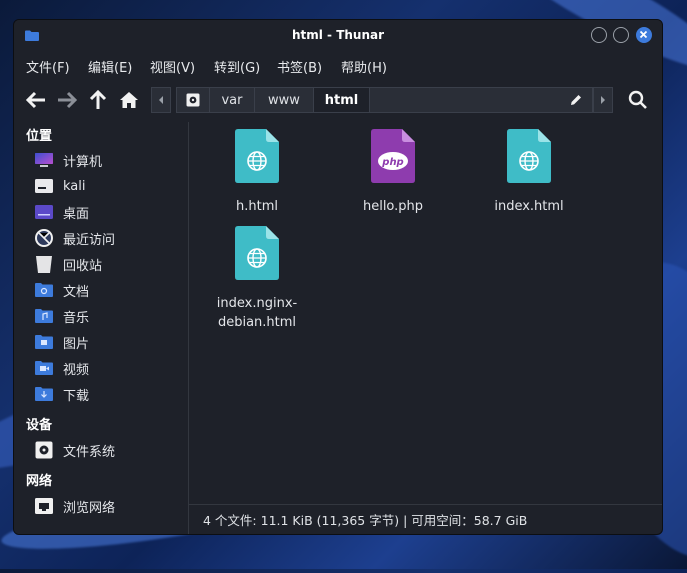 The height and width of the screenshot is (573, 687). What do you see at coordinates (364, 66) in the screenshot?
I see `menu-help: 帮助(H)` at bounding box center [364, 66].